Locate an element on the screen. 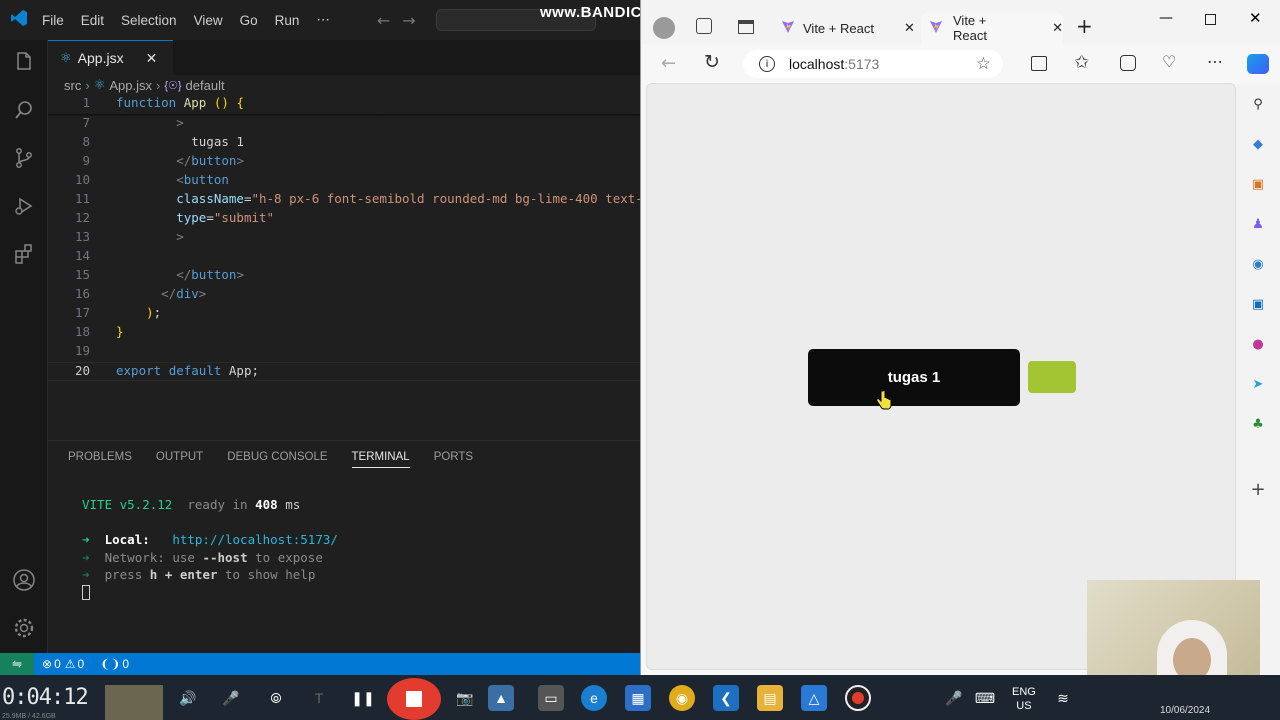 The height and width of the screenshot is (720, 1280). remote-icon: ⇋ is located at coordinates (17, 664).